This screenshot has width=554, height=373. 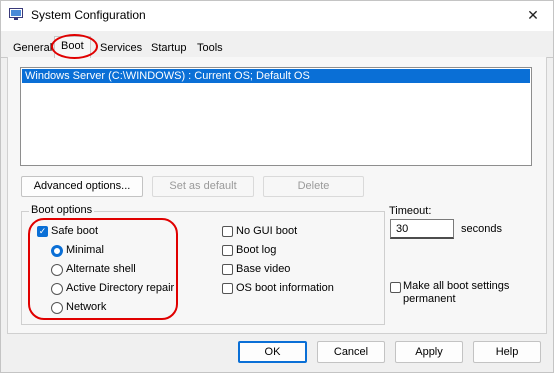 I want to click on os-boot-information-checkbox, so click(x=227, y=288).